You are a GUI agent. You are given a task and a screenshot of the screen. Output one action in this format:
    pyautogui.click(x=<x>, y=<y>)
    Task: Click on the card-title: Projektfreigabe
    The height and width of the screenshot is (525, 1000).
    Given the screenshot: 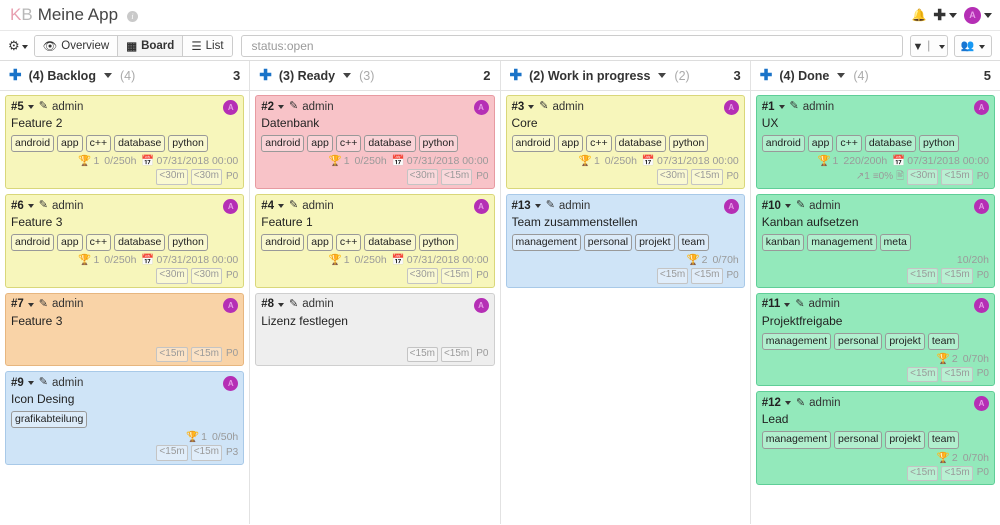 What is the action you would take?
    pyautogui.click(x=875, y=321)
    